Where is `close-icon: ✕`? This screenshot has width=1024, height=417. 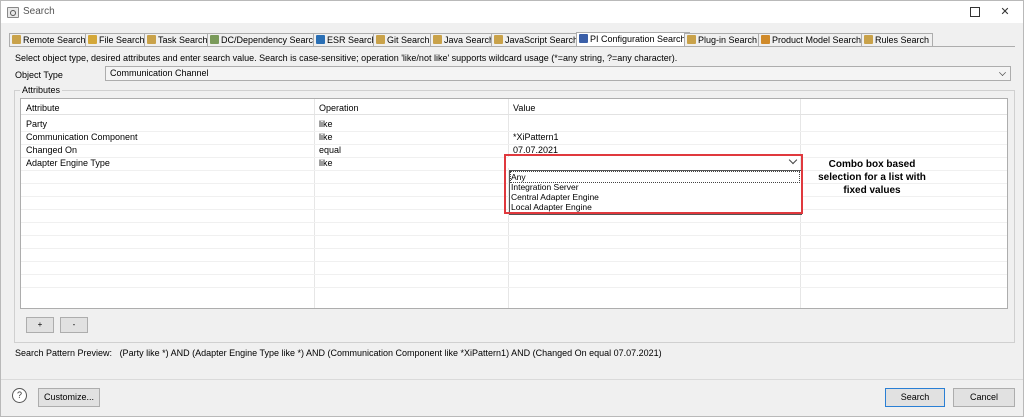 close-icon: ✕ is located at coordinates (1005, 12).